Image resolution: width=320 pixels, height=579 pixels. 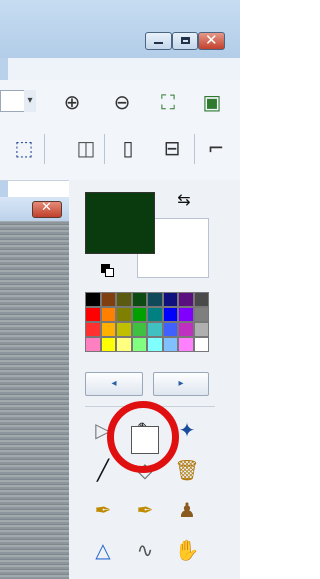 I want to click on default-colors-icon, so click(x=108, y=271).